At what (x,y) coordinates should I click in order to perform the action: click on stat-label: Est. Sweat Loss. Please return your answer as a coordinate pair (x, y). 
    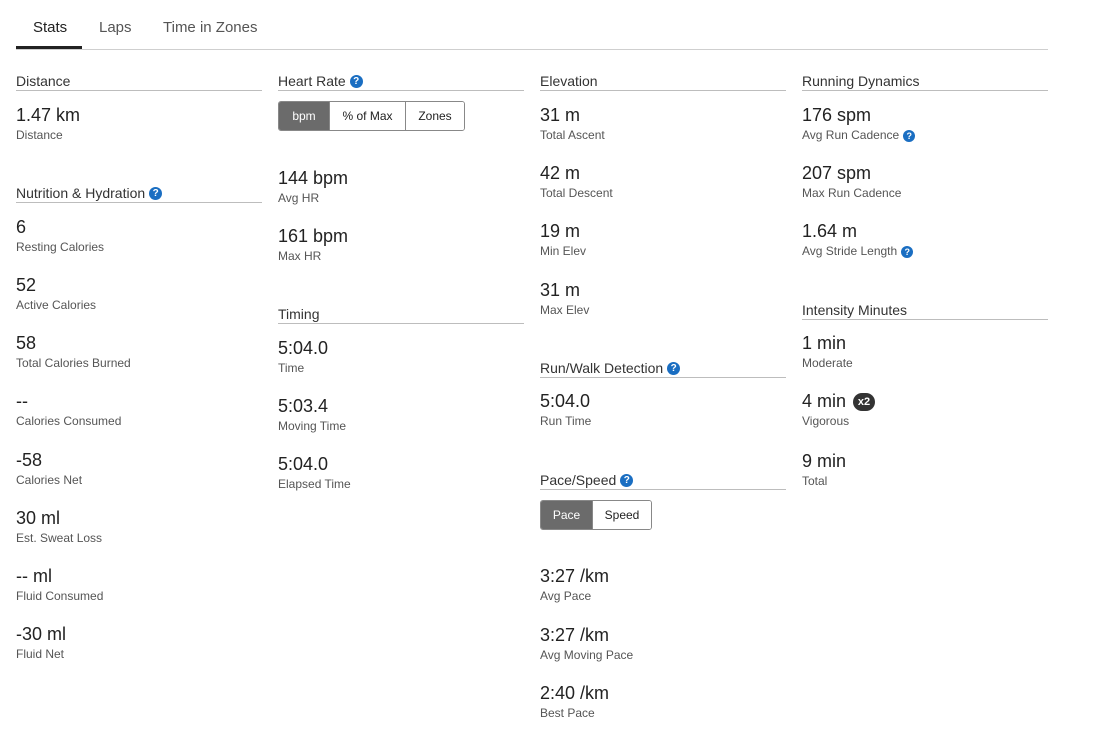
    Looking at the image, I should click on (59, 538).